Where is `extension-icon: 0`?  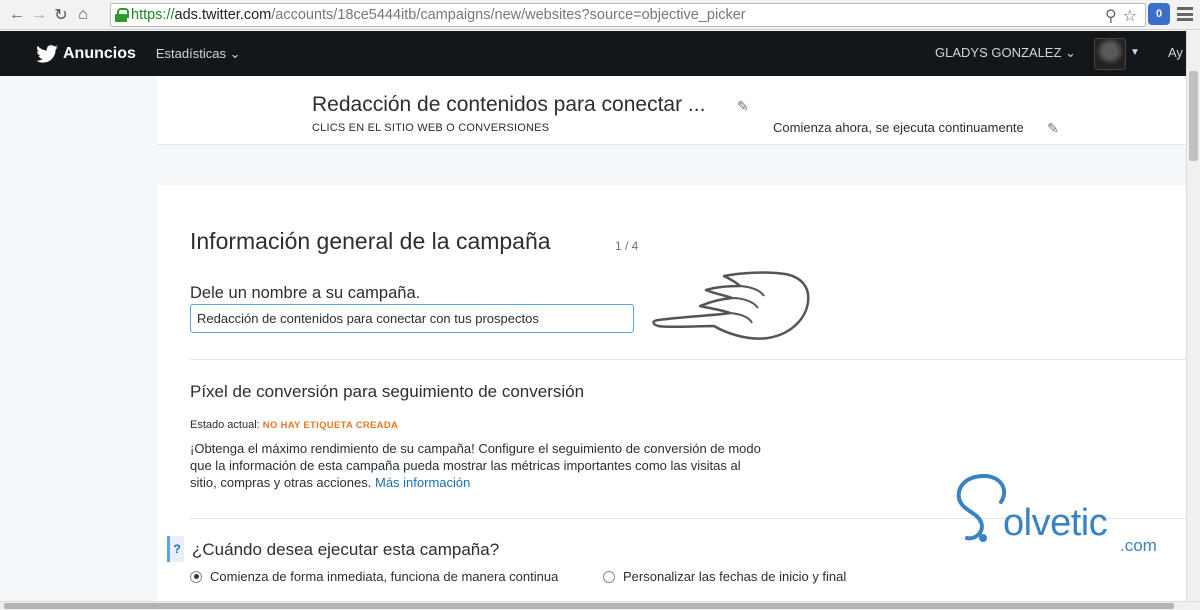 extension-icon: 0 is located at coordinates (1159, 14).